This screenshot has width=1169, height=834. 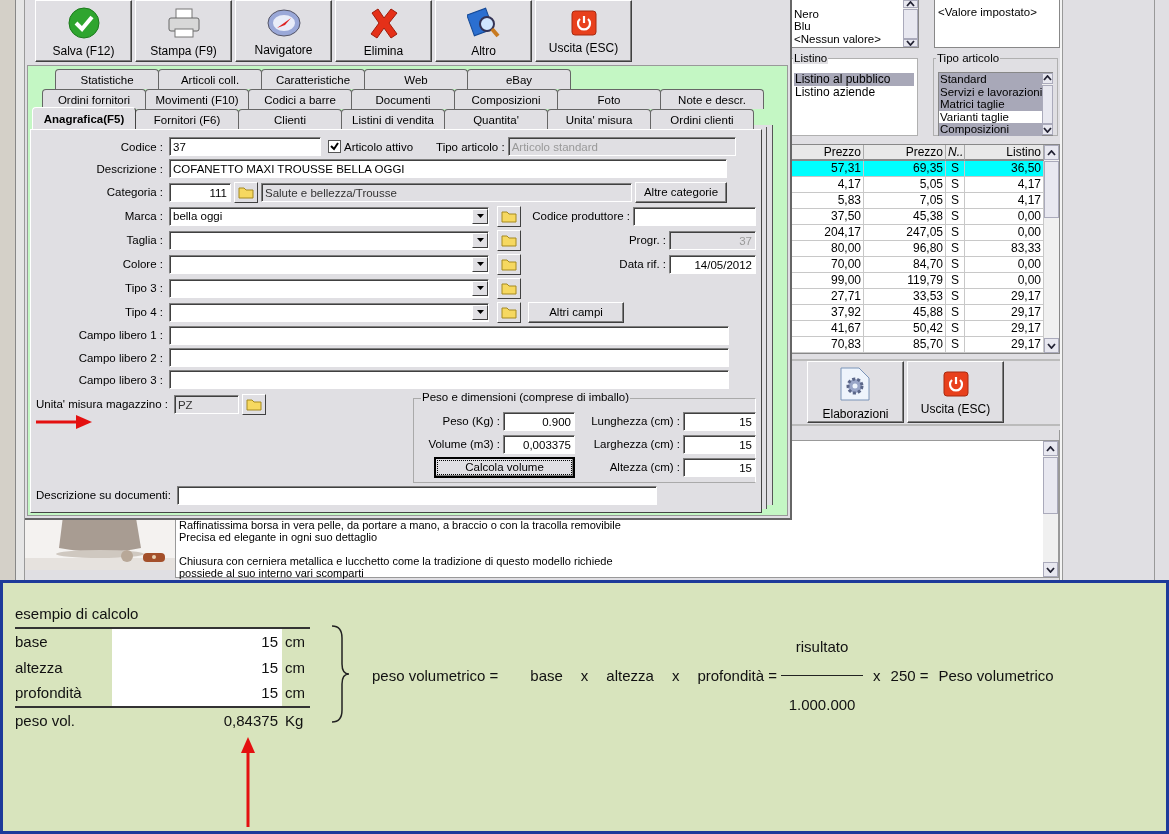 I want to click on folder-icon, so click(x=246, y=192).